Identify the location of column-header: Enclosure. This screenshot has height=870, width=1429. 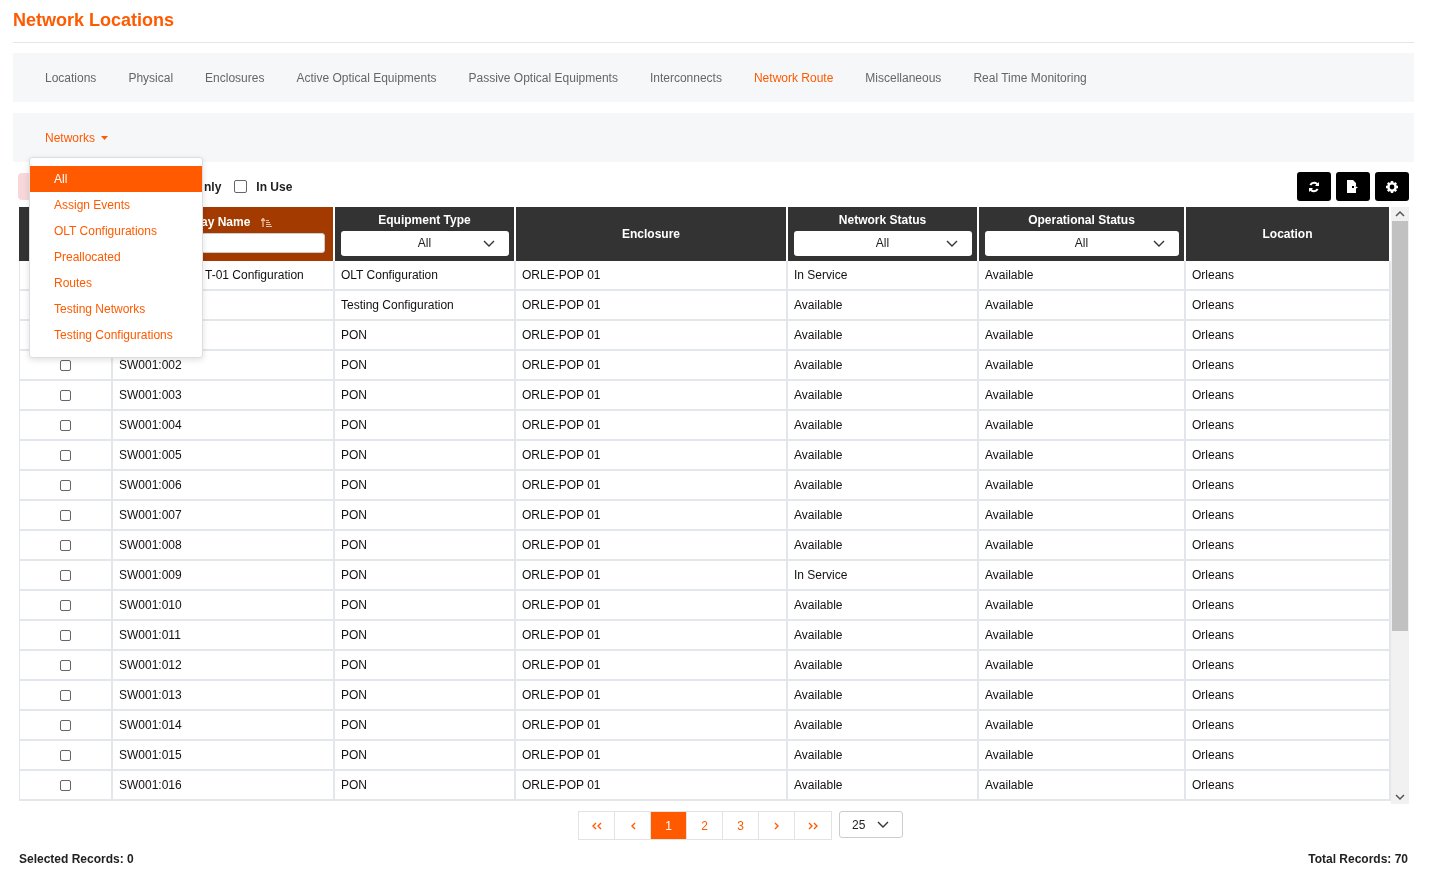
(652, 234).